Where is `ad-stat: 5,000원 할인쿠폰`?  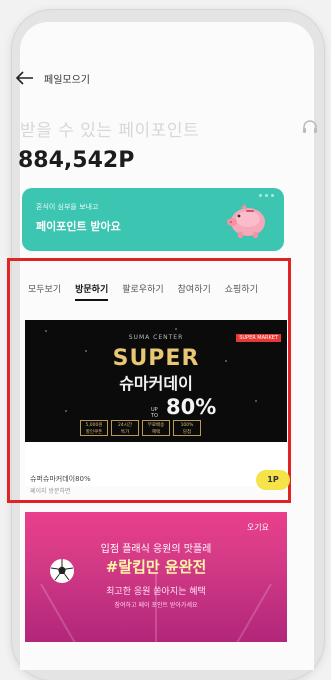 ad-stat: 5,000원 할인쿠폰 is located at coordinates (94, 428).